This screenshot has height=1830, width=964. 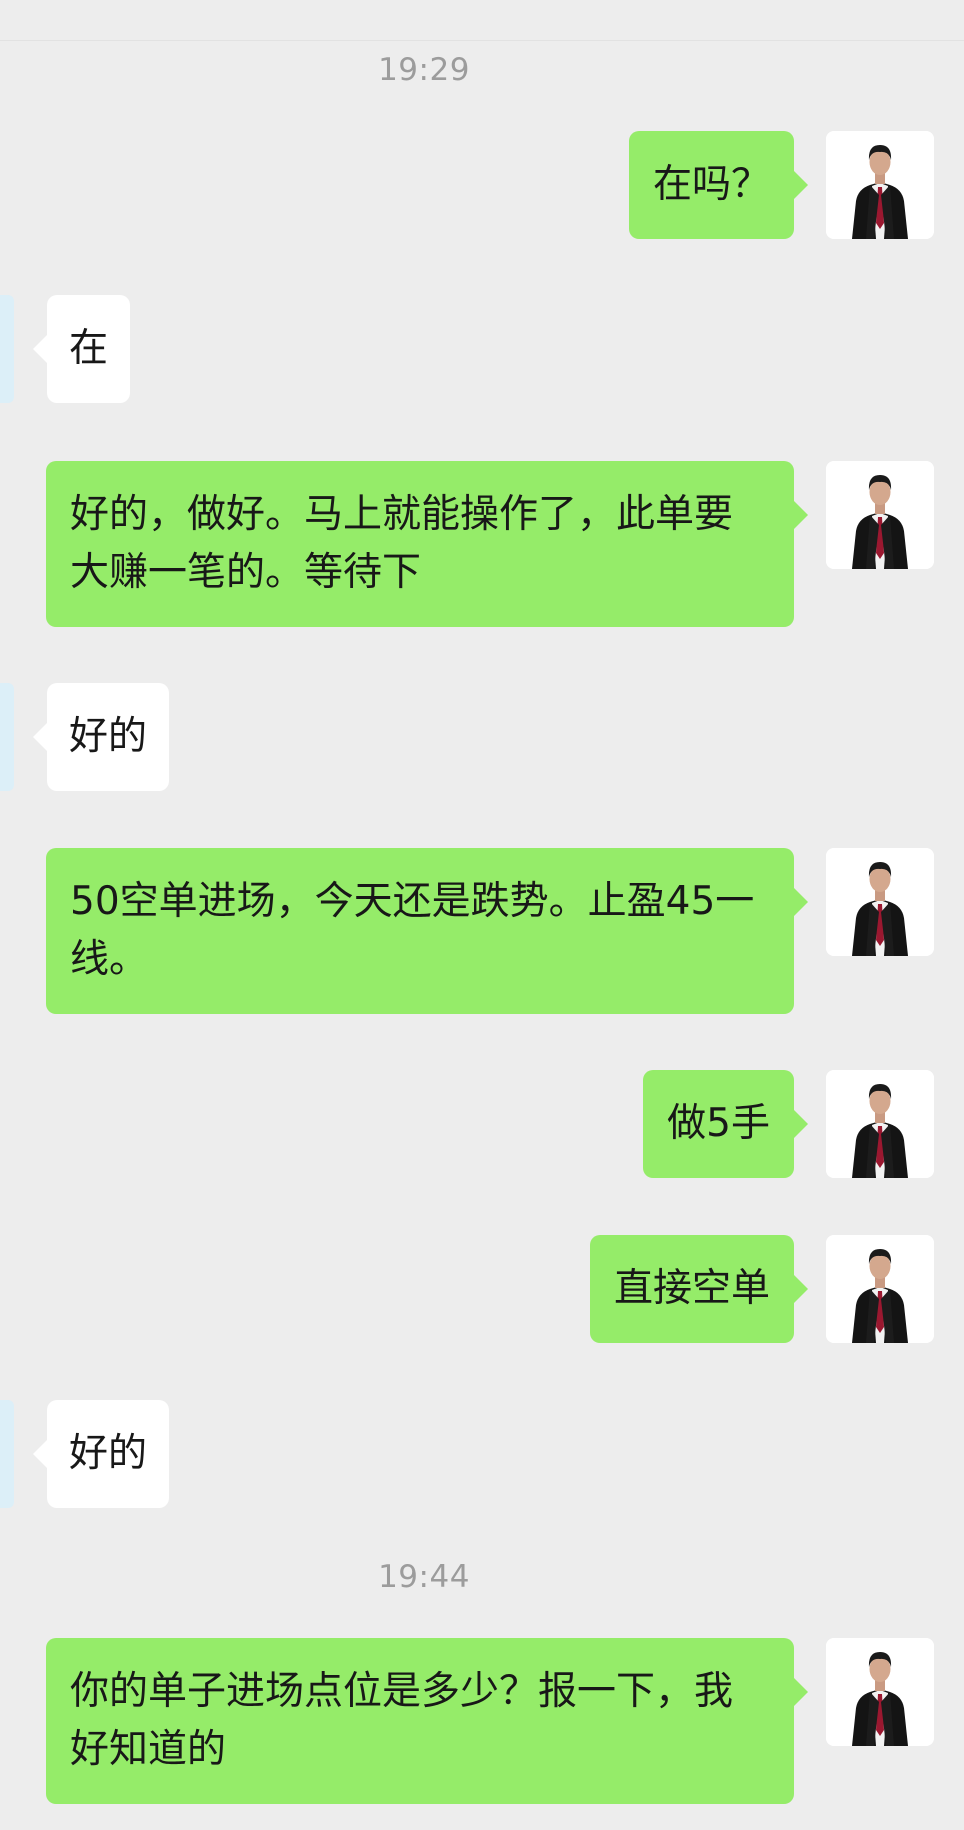 What do you see at coordinates (424, 1577) in the screenshot?
I see `timestamp-1944: 19:44` at bounding box center [424, 1577].